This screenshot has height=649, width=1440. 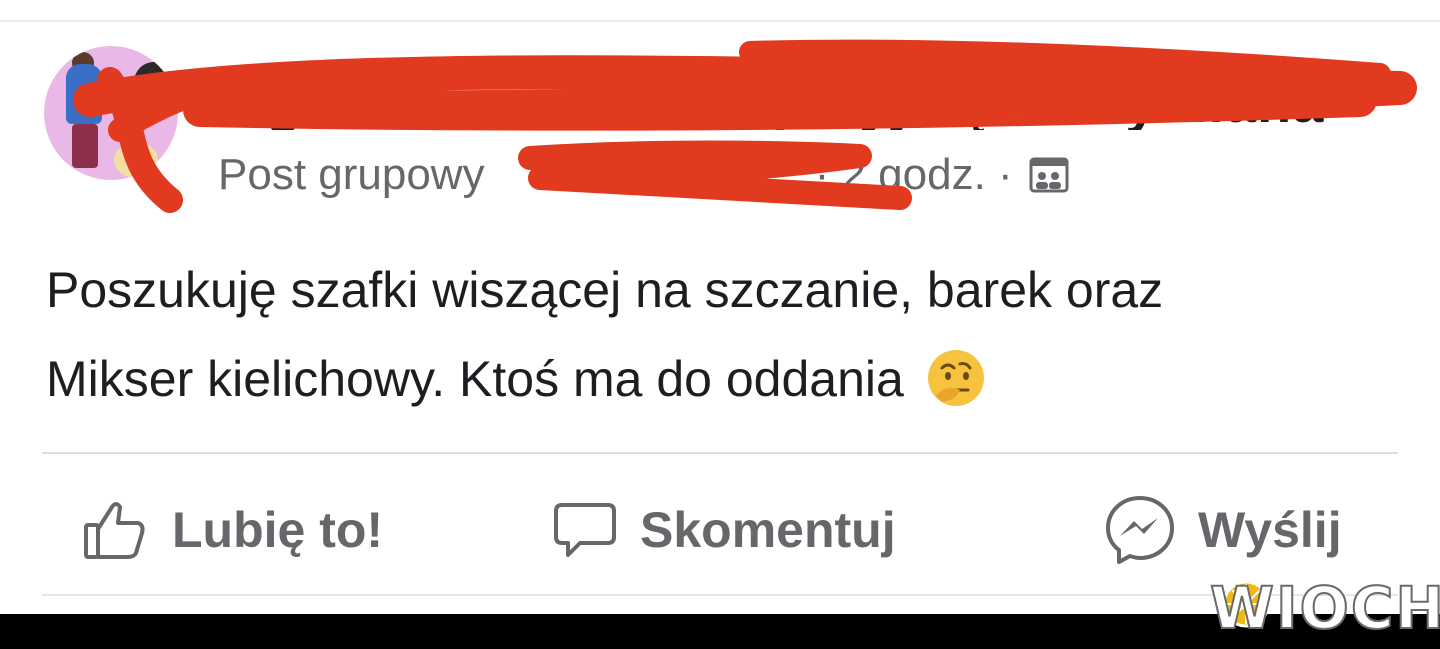 I want to click on thinking-face-emoji, so click(x=955, y=378).